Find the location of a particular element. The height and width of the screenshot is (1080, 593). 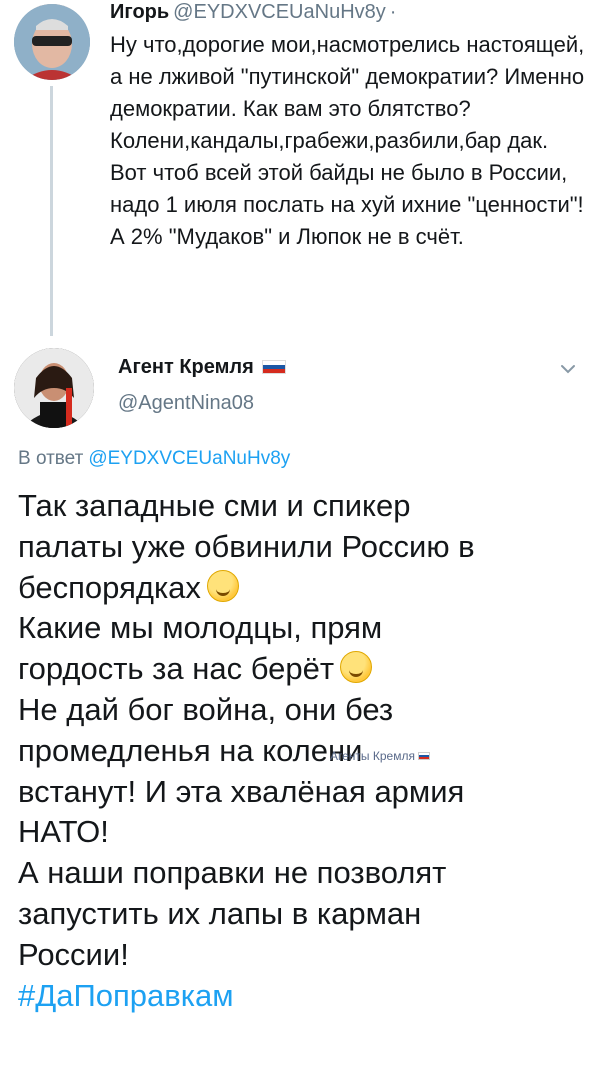

parent-header: Игорь @EYDXVCEUaNuHv8y · is located at coordinates (253, 12).